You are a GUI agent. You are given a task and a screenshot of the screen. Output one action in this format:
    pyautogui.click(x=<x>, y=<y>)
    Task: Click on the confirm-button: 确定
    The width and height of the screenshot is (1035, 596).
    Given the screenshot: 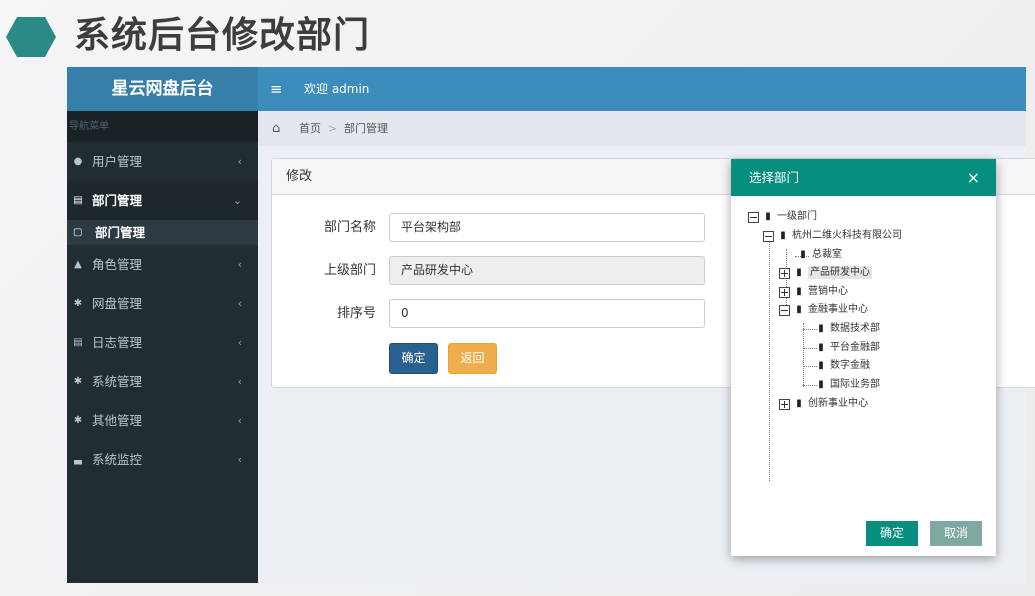 What is the action you would take?
    pyautogui.click(x=413, y=358)
    